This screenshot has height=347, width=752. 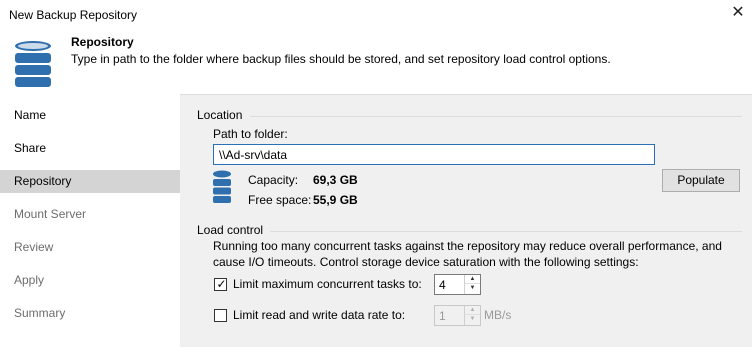 I want to click on rate-stepper: 1 ▲ ▼, so click(x=457, y=315).